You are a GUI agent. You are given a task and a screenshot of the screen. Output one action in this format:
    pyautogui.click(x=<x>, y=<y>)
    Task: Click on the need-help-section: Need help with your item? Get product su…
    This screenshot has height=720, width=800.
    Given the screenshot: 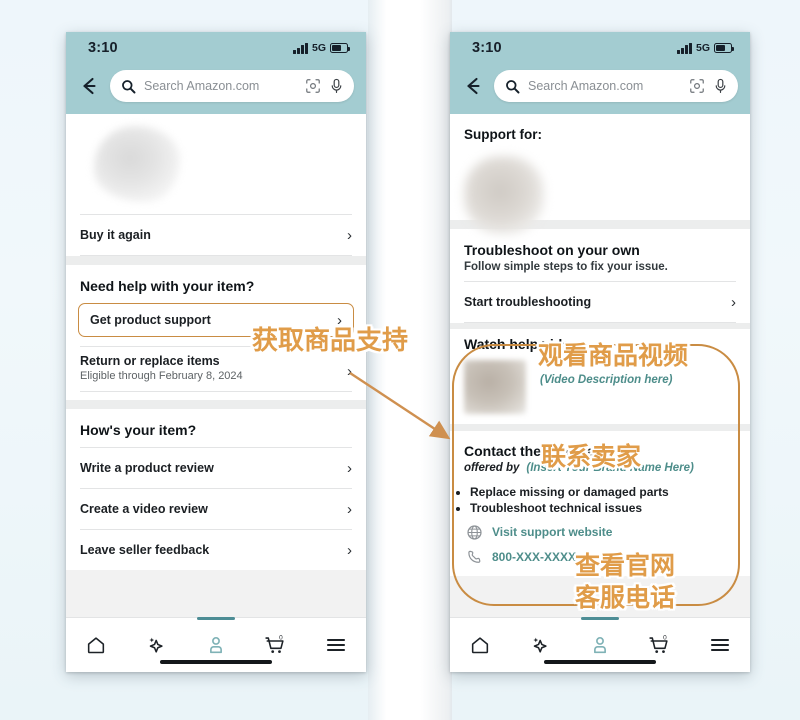 What is the action you would take?
    pyautogui.click(x=216, y=332)
    